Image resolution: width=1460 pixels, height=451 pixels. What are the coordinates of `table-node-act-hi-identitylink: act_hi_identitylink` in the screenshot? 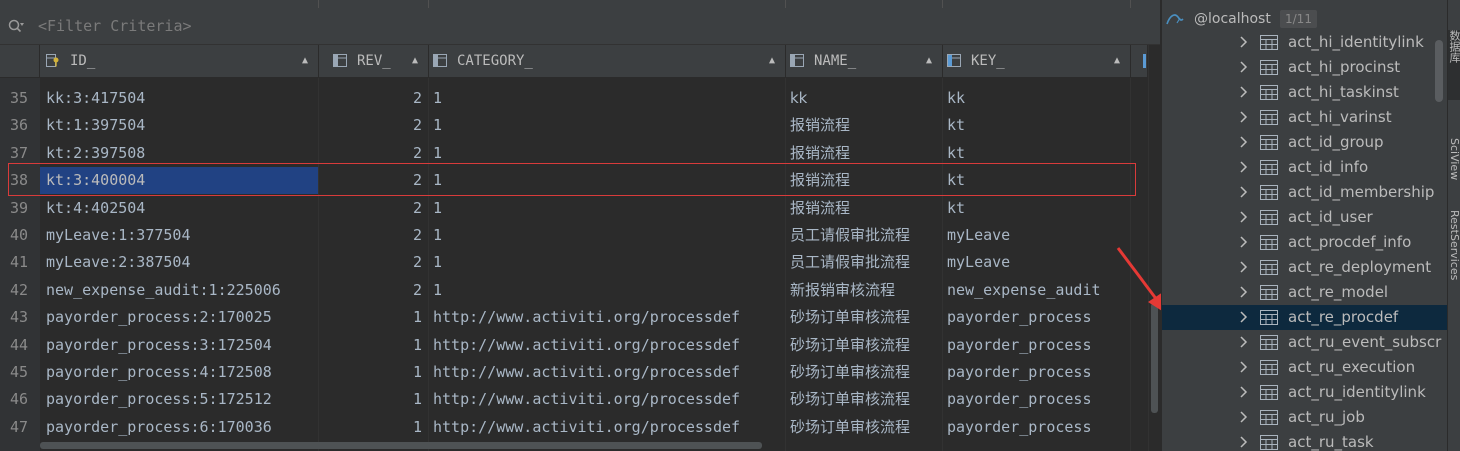 It's located at (1305, 42).